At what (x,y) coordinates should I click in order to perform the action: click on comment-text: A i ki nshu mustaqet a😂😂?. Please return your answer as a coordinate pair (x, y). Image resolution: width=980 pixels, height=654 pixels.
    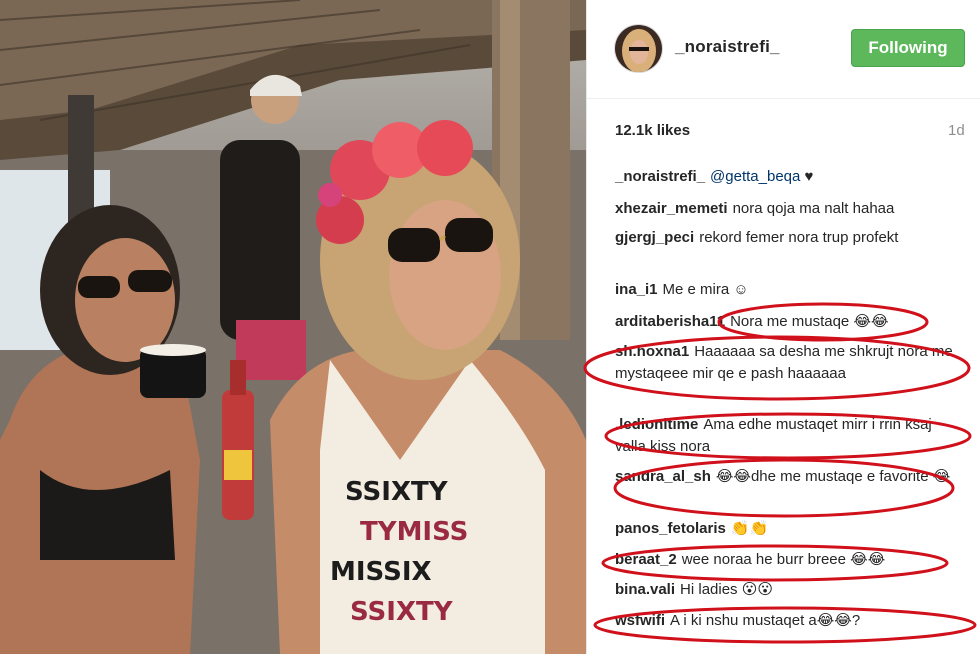
    Looking at the image, I should click on (765, 620).